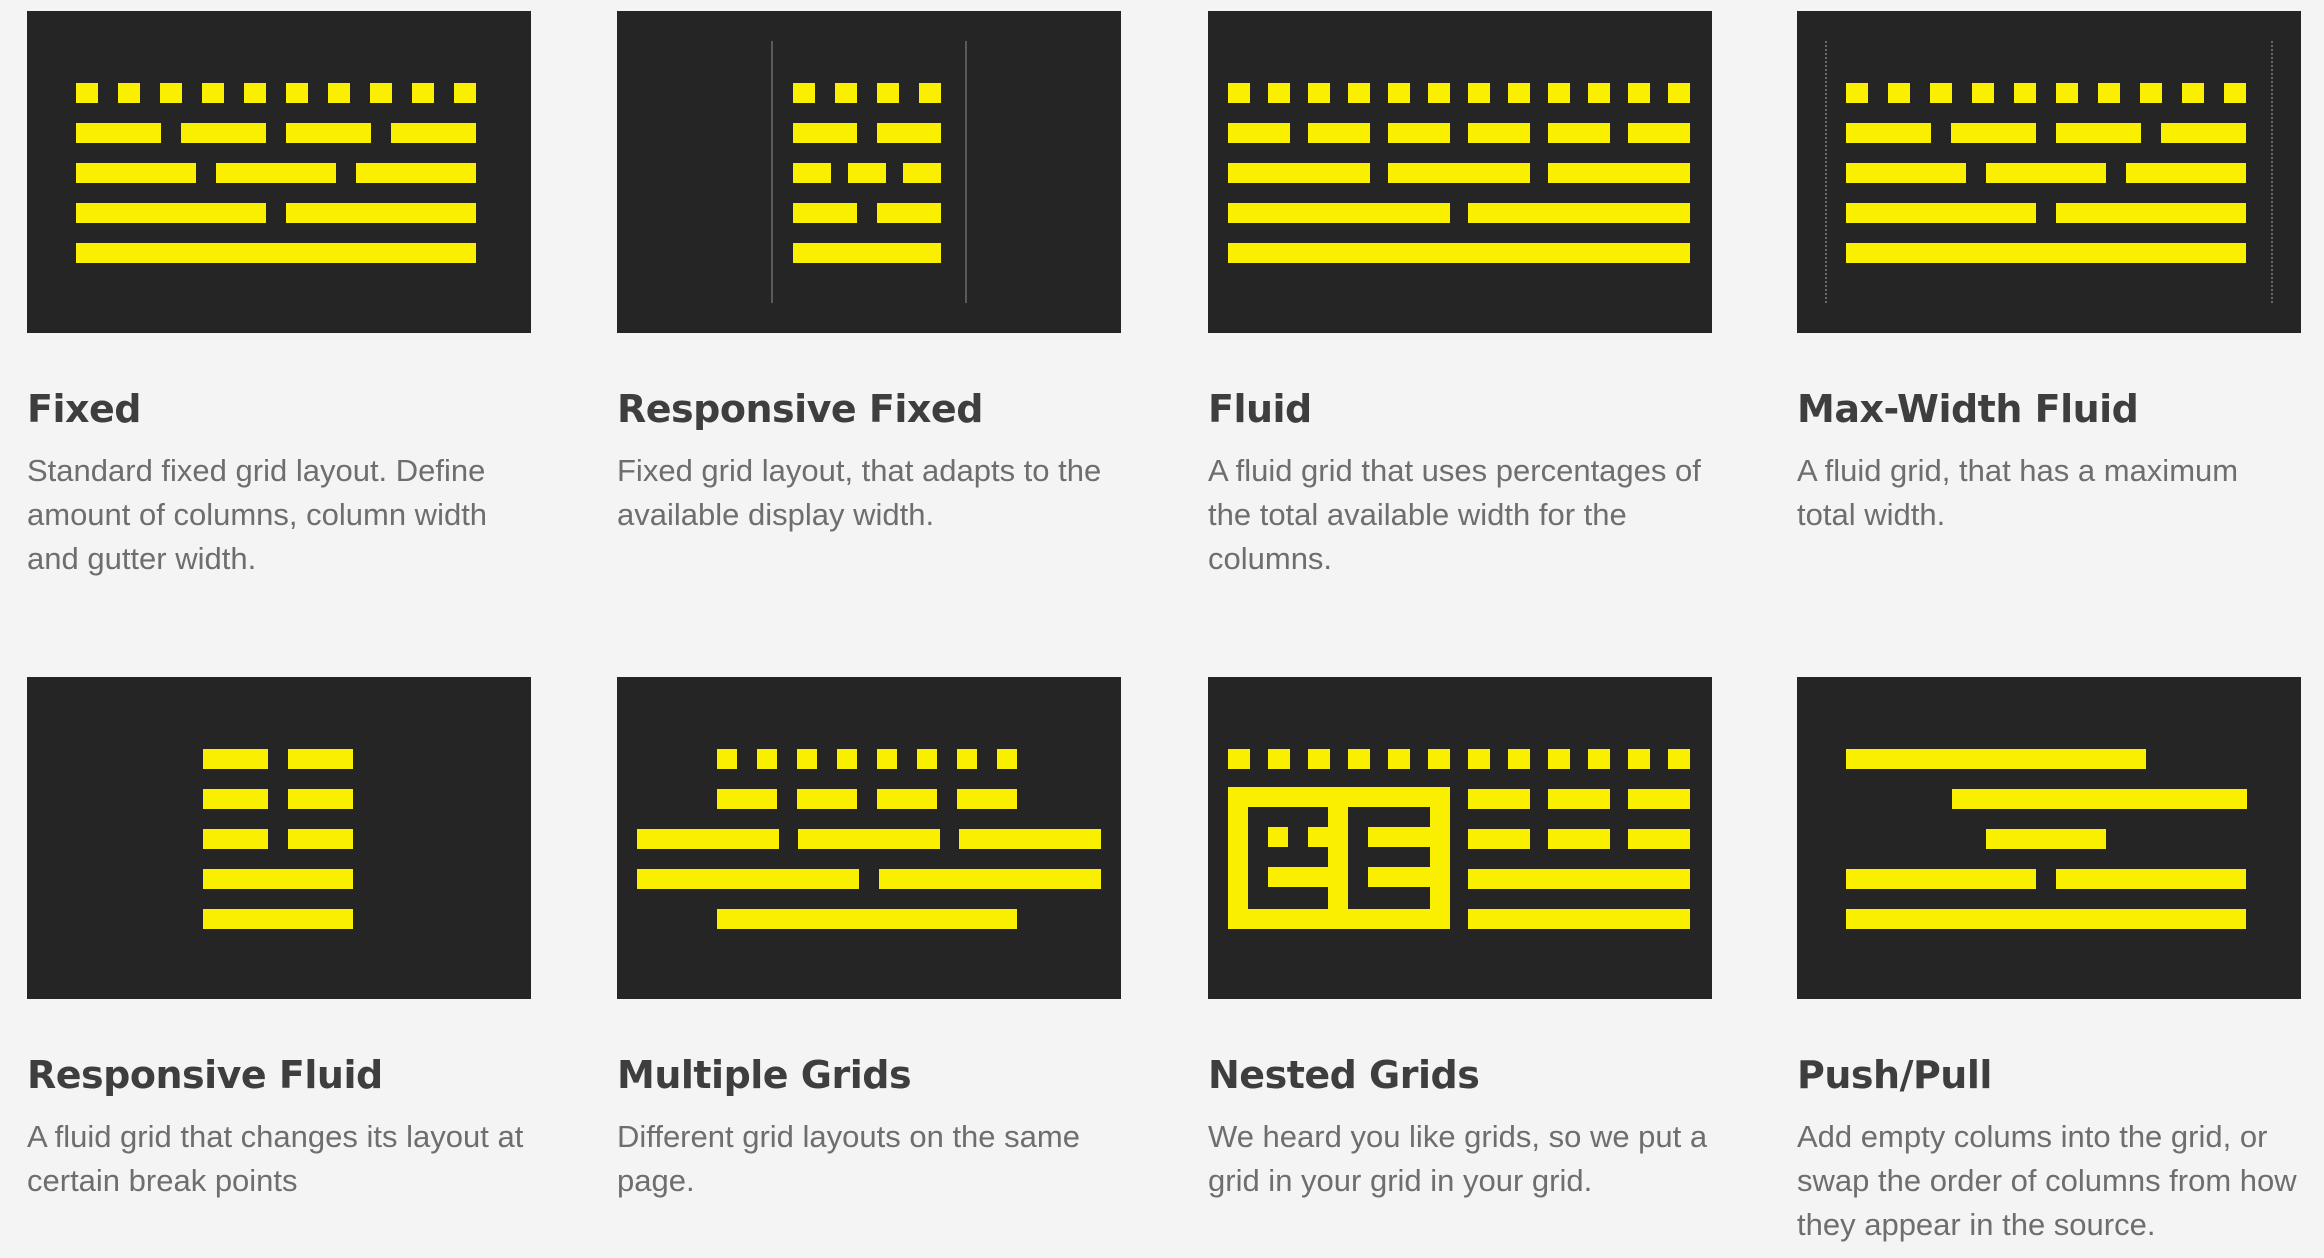 This screenshot has height=1258, width=2324. I want to click on card-description: Different grid layouts on the same page., so click(848, 1158).